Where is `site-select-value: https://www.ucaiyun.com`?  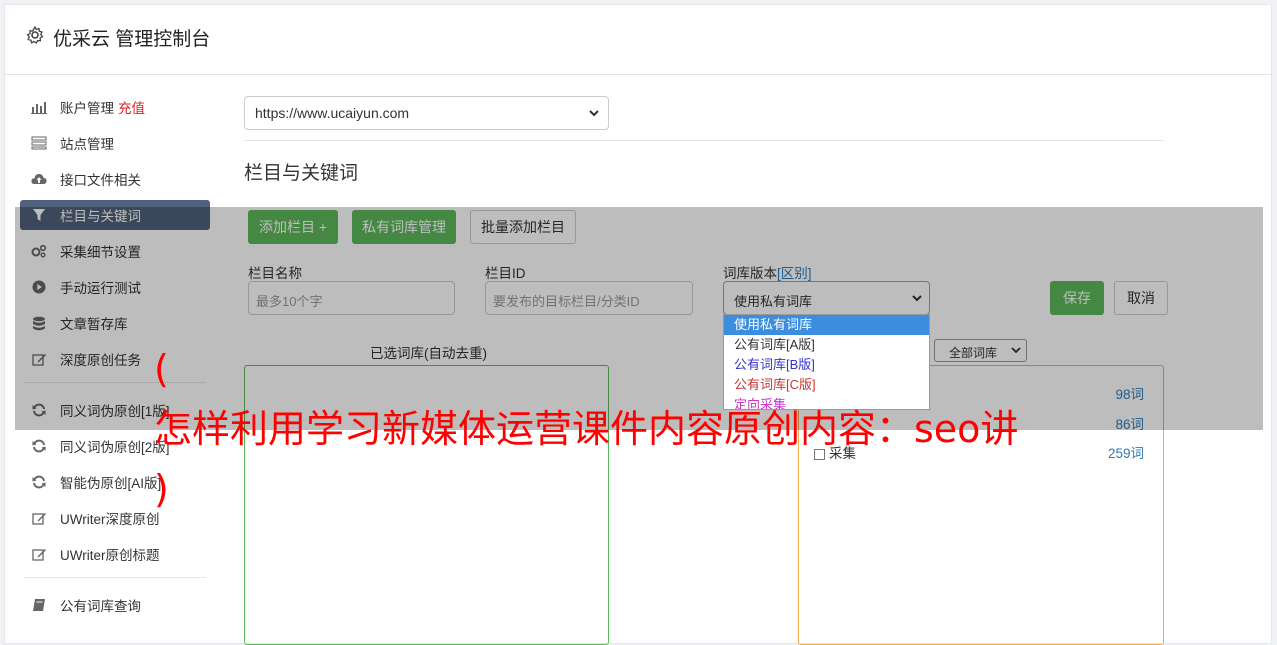 site-select-value: https://www.ucaiyun.com is located at coordinates (332, 113).